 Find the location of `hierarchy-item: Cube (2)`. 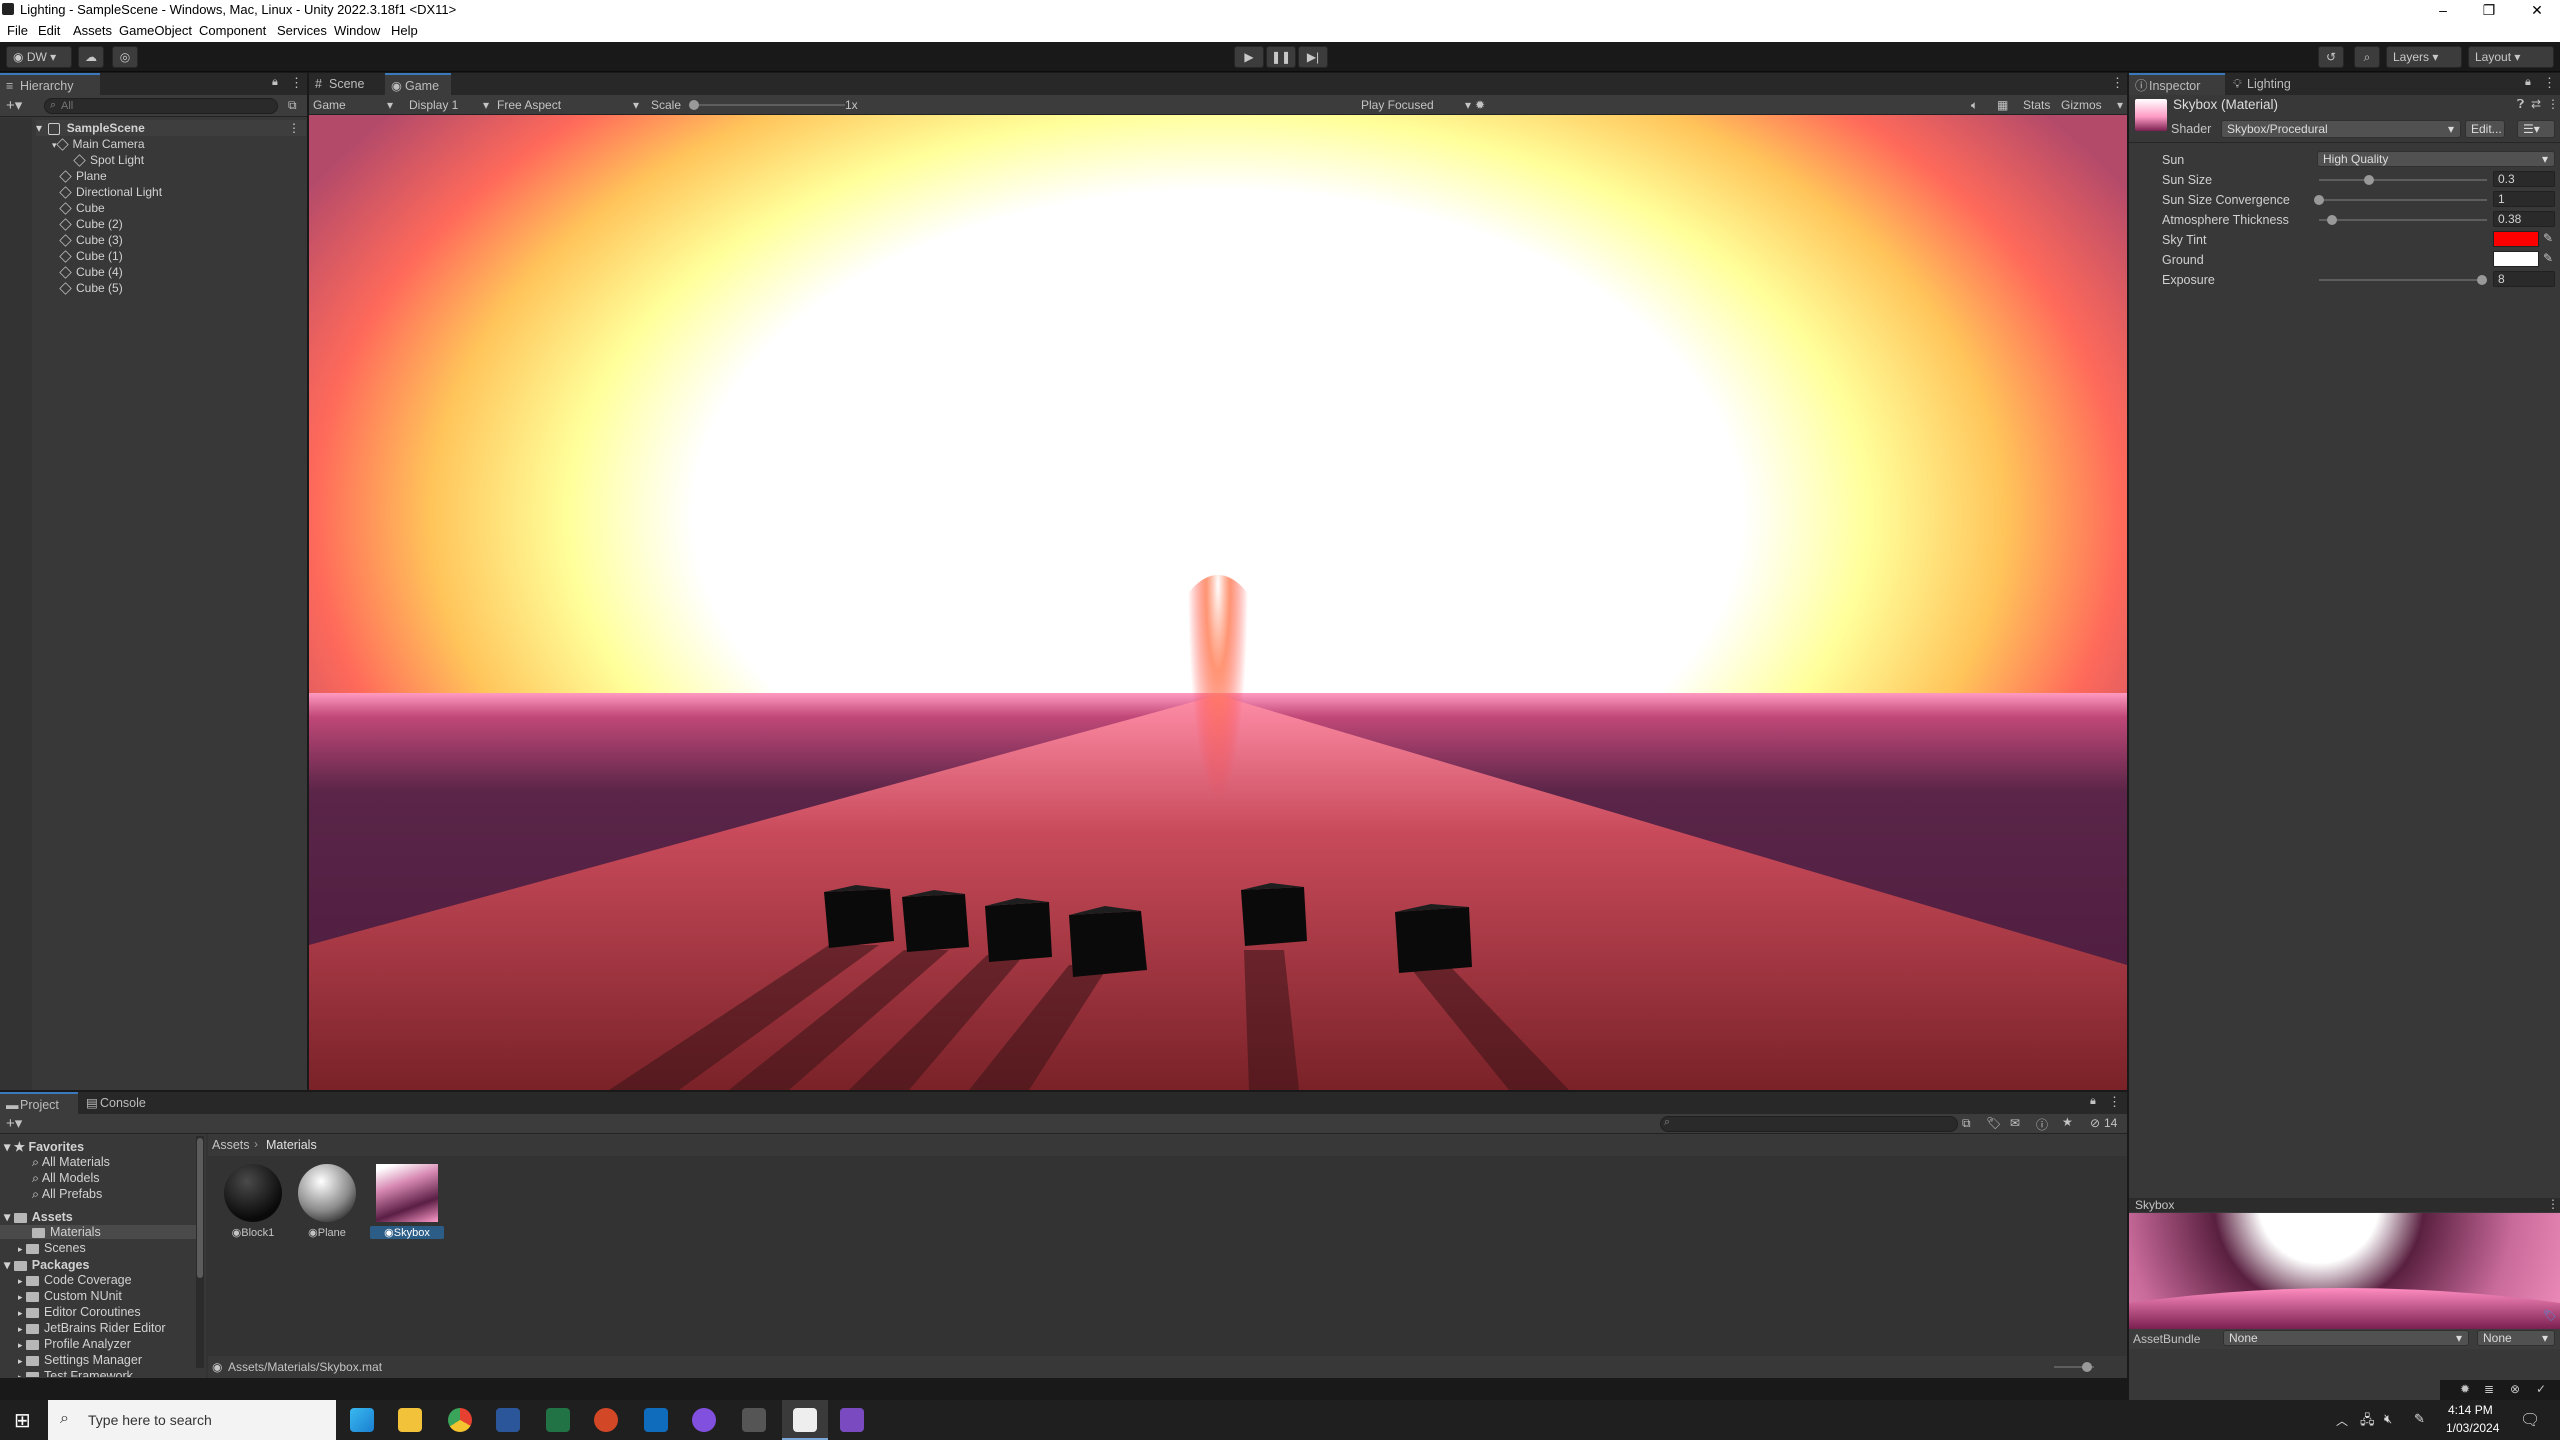

hierarchy-item: Cube (2) is located at coordinates (91, 224).